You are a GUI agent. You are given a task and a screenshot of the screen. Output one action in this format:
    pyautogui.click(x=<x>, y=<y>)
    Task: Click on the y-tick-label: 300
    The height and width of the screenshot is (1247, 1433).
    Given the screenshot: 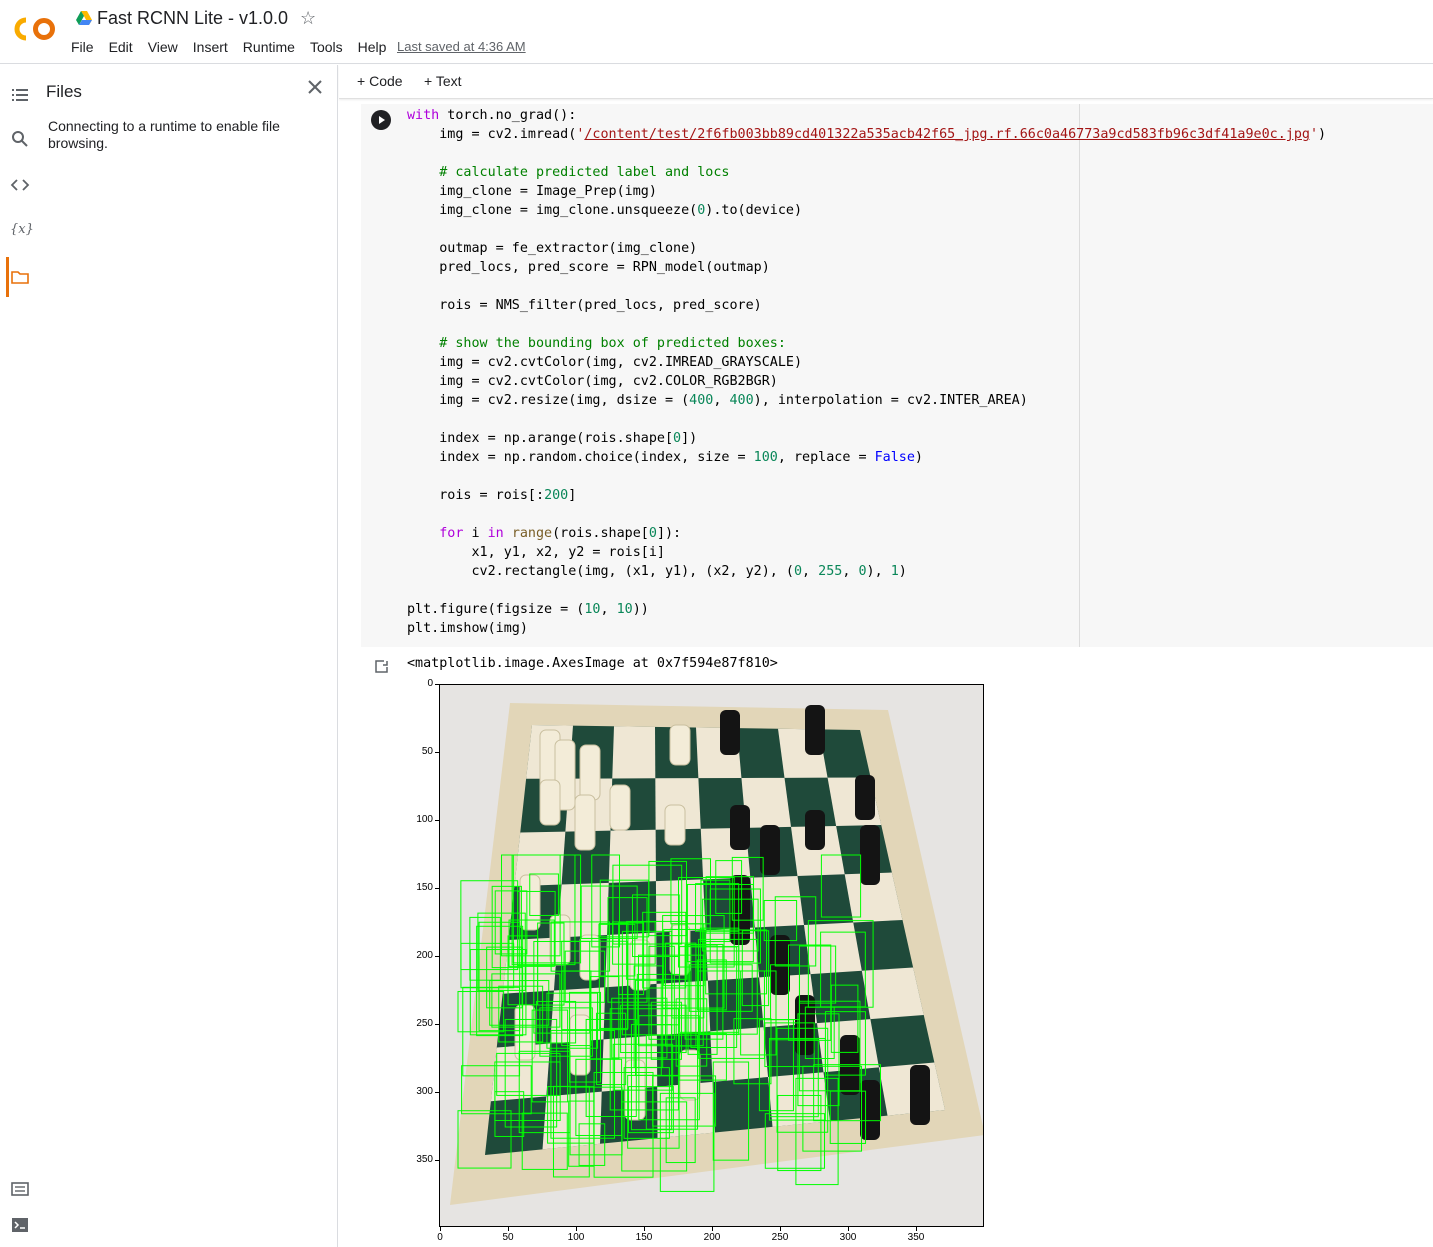 What is the action you would take?
    pyautogui.click(x=424, y=1091)
    